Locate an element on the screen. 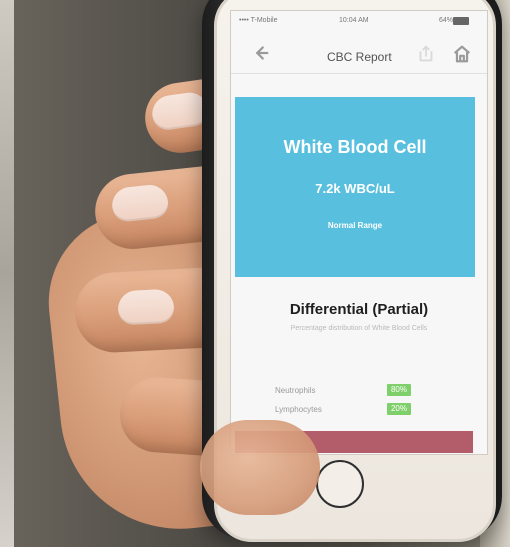  back-arrow-icon is located at coordinates (260, 53).